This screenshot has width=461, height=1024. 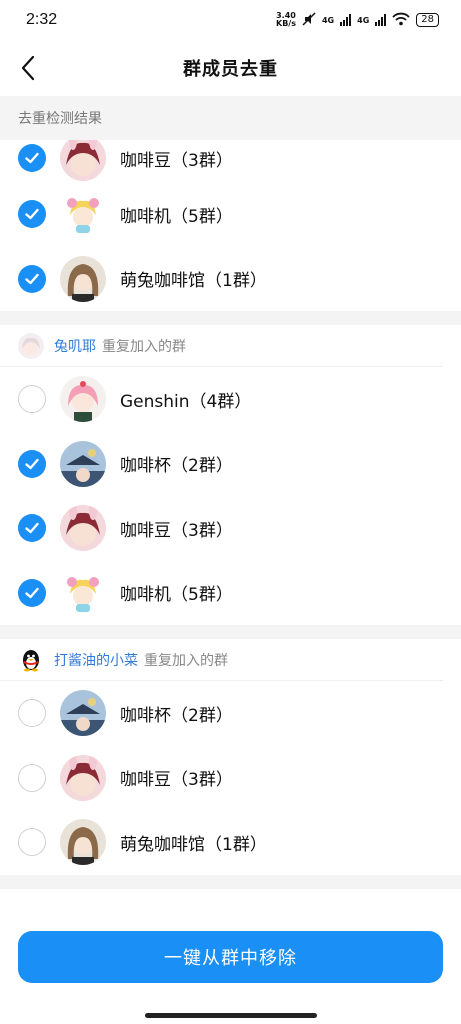 What do you see at coordinates (186, 401) in the screenshot?
I see `list-item-label: Genshin（4群）` at bounding box center [186, 401].